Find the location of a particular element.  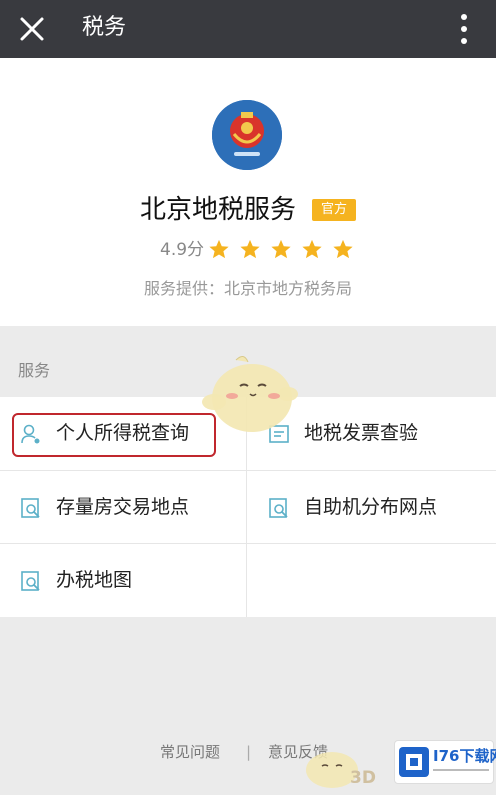

more-vertical-icon is located at coordinates (464, 29).